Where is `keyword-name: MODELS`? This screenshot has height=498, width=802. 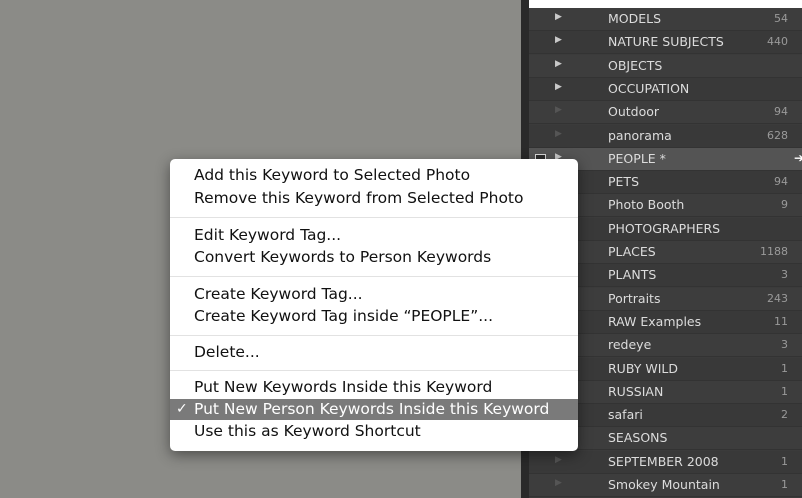
keyword-name: MODELS is located at coordinates (635, 18).